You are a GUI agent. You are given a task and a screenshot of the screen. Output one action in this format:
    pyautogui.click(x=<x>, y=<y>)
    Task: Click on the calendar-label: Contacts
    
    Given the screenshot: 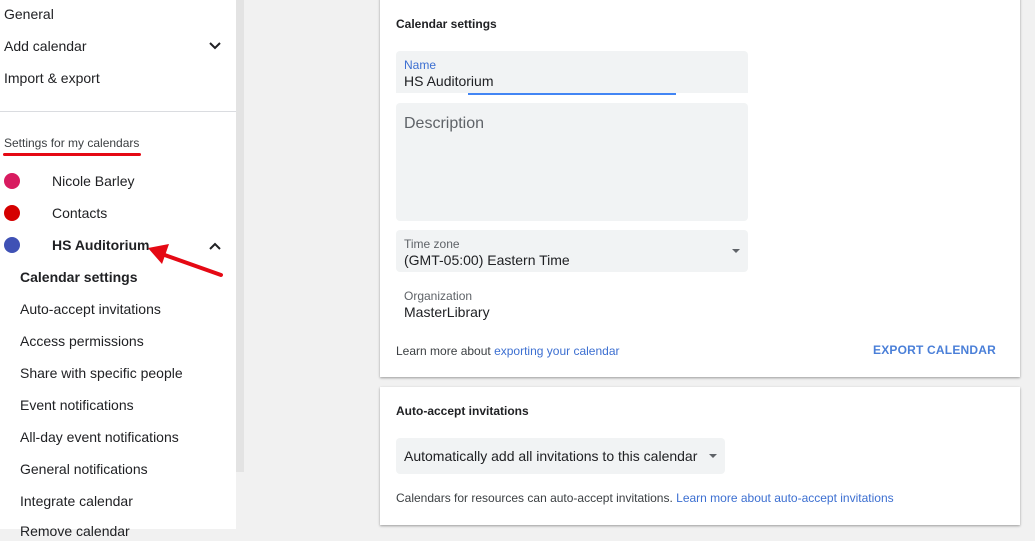 What is the action you would take?
    pyautogui.click(x=80, y=213)
    